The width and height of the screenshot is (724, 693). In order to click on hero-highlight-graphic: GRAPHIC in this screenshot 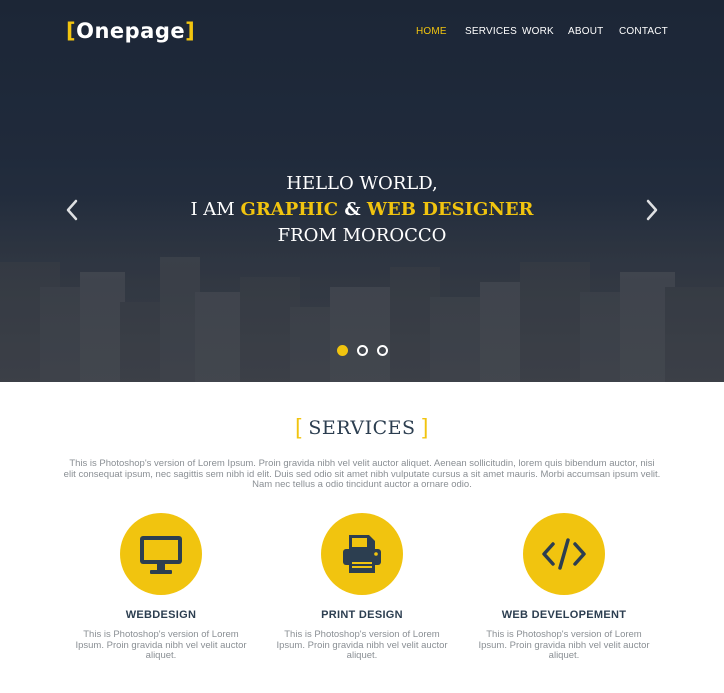, I will do `click(289, 209)`.